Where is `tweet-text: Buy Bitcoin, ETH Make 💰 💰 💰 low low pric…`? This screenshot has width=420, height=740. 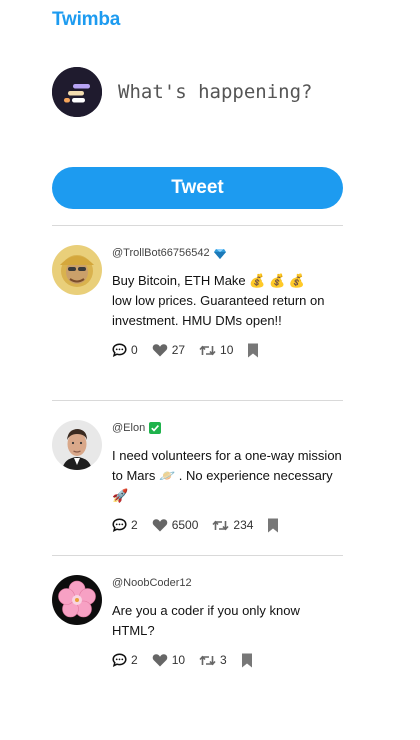
tweet-text: Buy Bitcoin, ETH Make 💰 💰 💰 low low pric… is located at coordinates (228, 301).